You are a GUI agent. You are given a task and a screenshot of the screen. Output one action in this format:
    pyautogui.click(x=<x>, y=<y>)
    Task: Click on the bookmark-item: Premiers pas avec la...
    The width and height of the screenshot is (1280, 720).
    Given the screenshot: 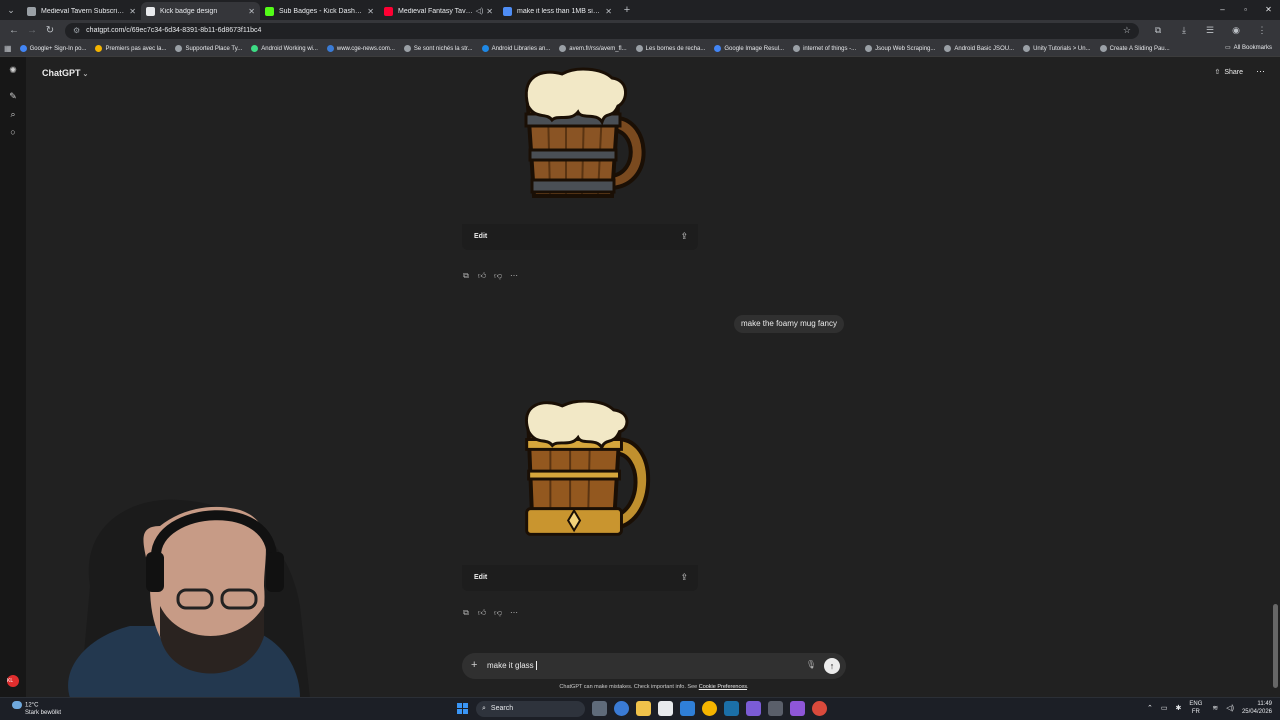 What is the action you would take?
    pyautogui.click(x=130, y=48)
    